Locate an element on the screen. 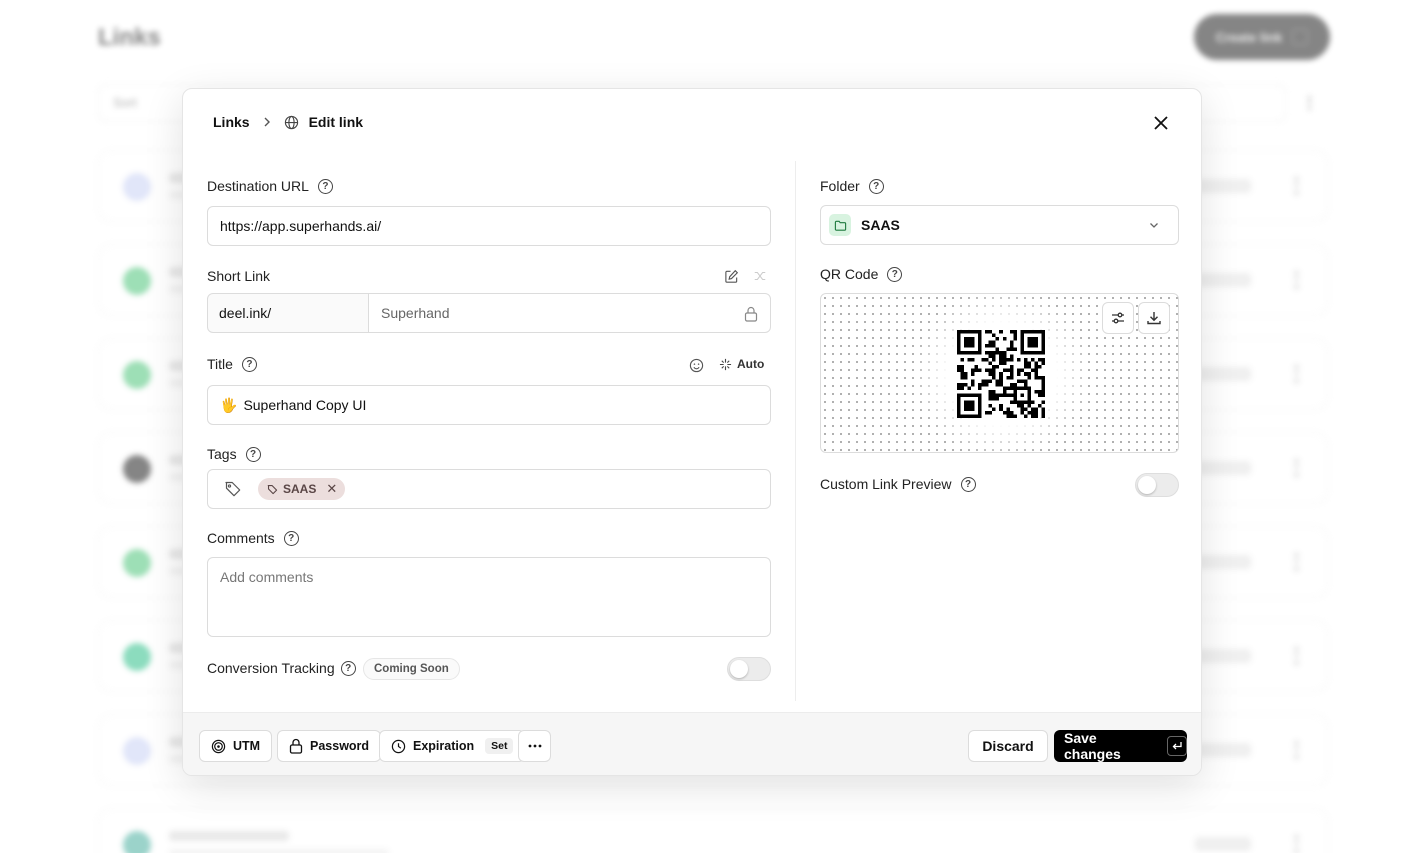  conversion-toggle is located at coordinates (749, 669).